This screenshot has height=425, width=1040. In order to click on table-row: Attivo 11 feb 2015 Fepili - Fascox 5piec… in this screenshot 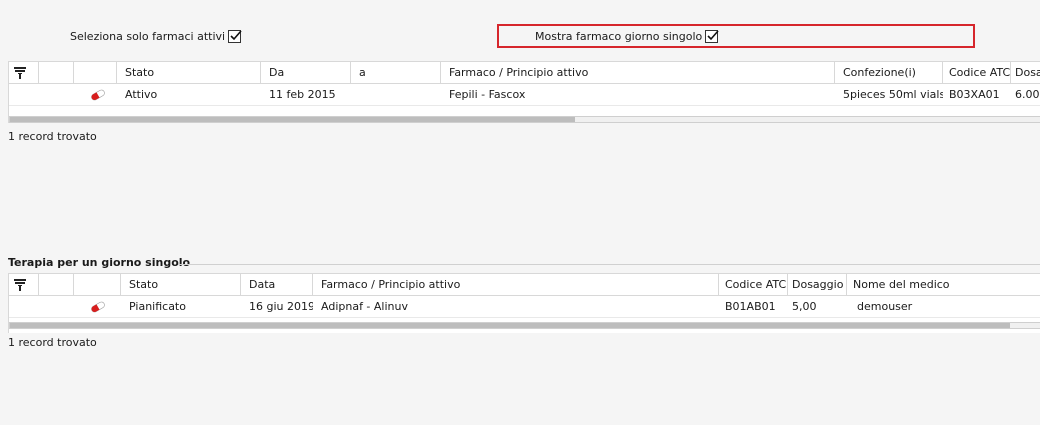, I will do `click(524, 95)`.